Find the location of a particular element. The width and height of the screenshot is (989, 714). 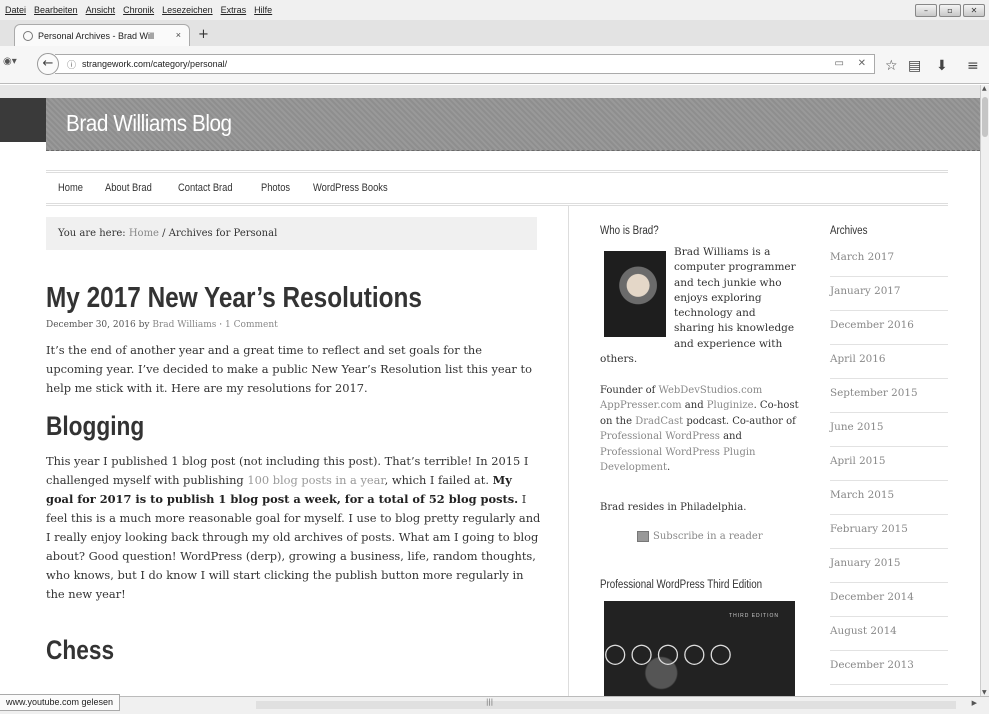

back-button: ← is located at coordinates (48, 64).